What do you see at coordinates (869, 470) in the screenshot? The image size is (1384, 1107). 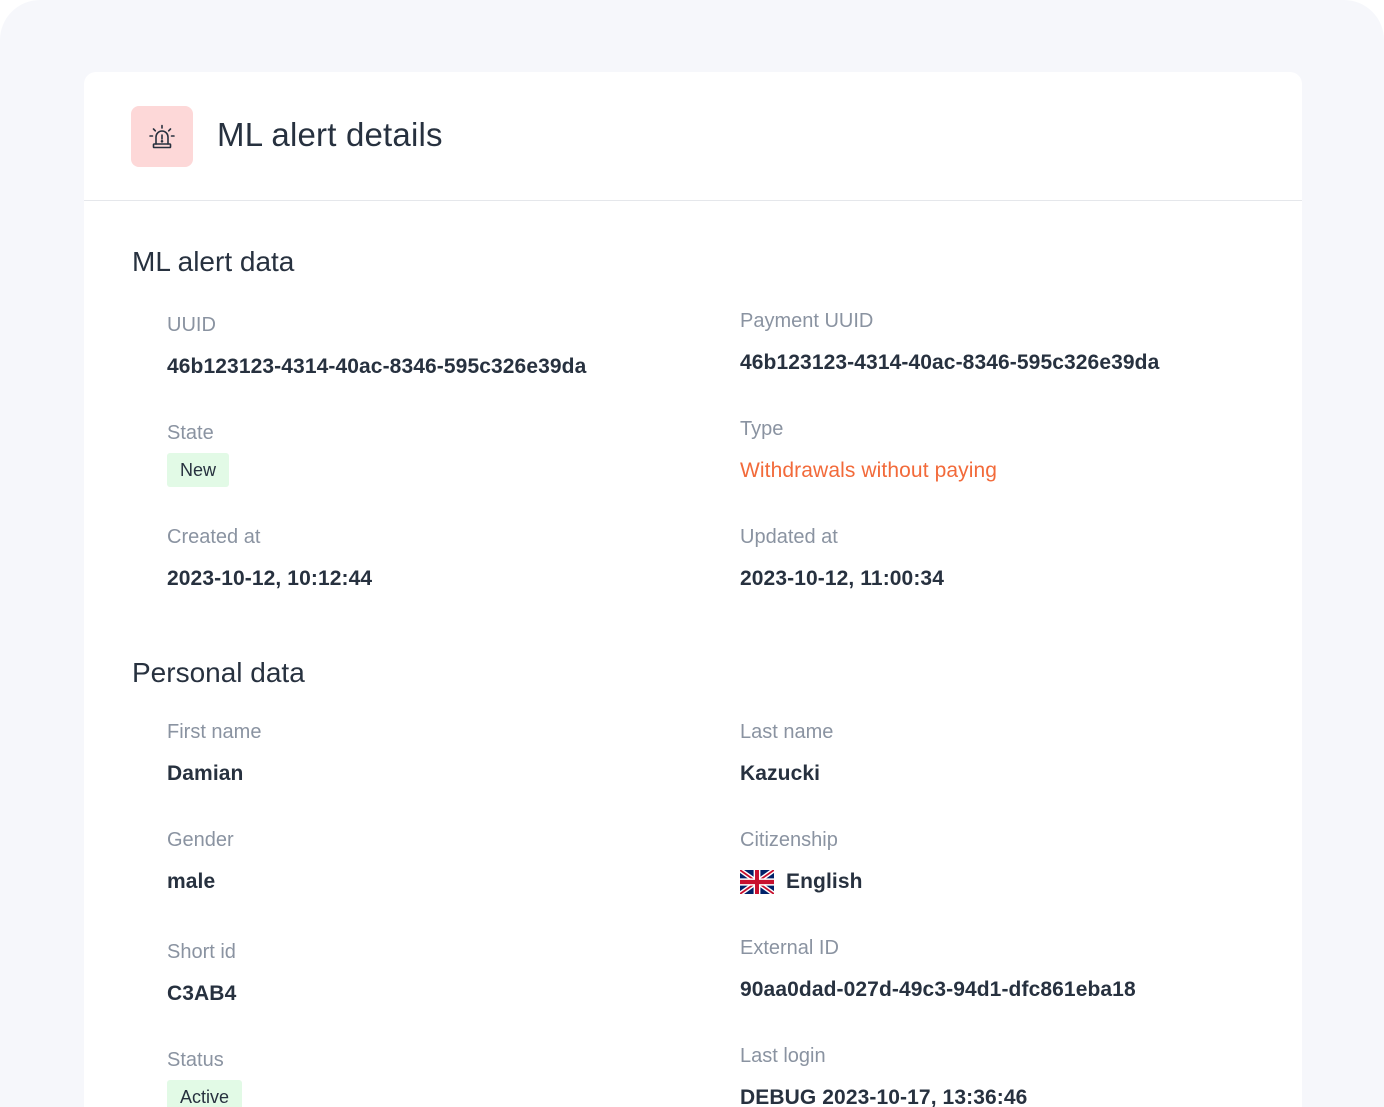 I see `type-value: Withdrawals without paying` at bounding box center [869, 470].